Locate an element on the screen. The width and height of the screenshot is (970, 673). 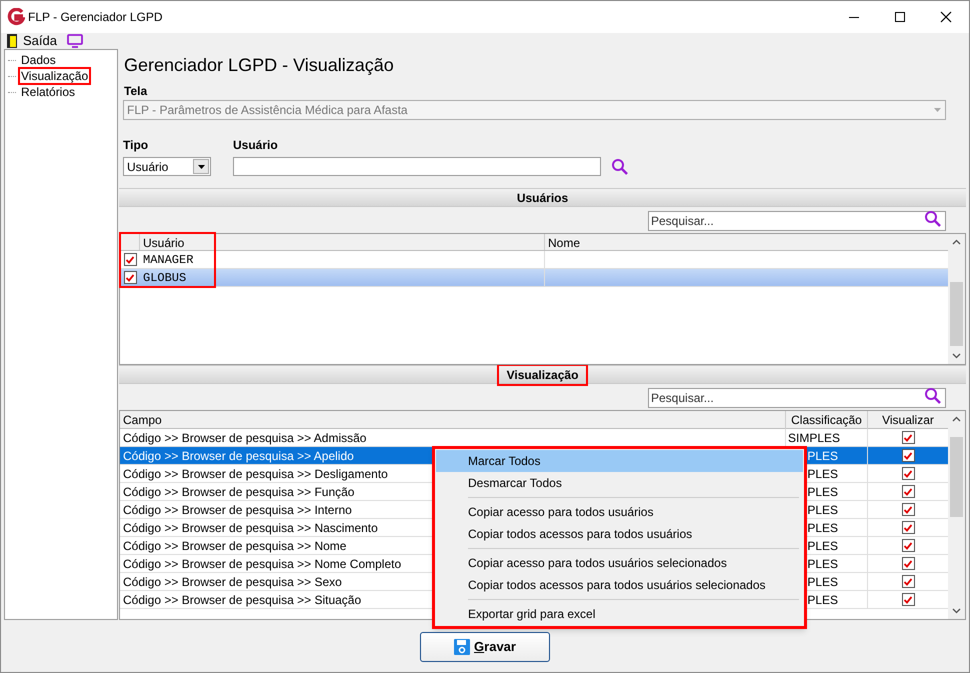
page-title: Gerenciador LGPD - Visualização is located at coordinates (259, 65).